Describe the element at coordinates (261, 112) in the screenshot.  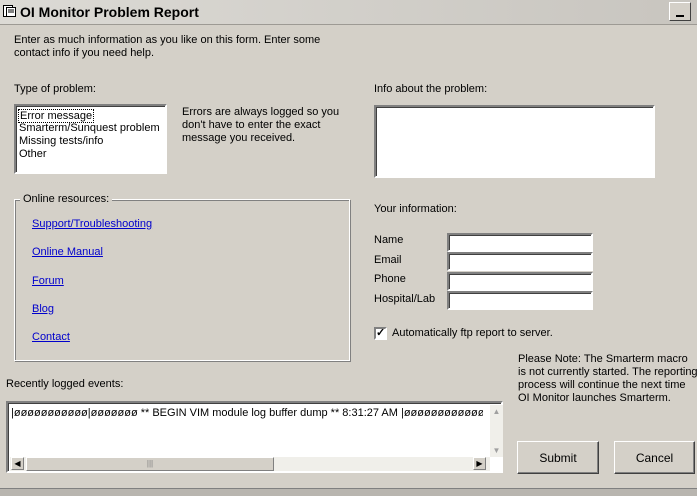
I see `problem-hint-line-1: Errors are always logged so you` at that location.